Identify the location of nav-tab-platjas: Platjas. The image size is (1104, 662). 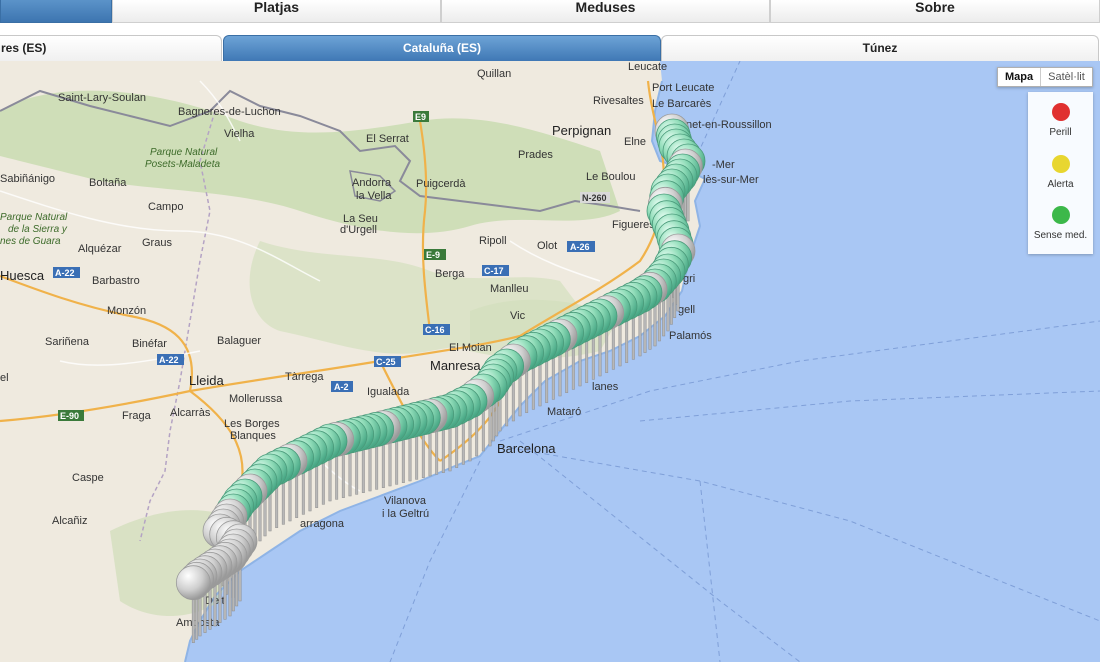
(276, 11).